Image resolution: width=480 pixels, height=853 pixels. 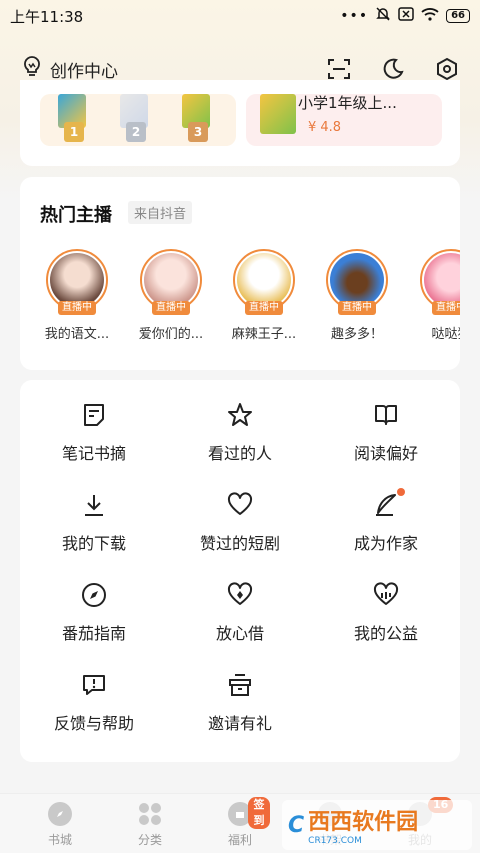 What do you see at coordinates (138, 120) in the screenshot?
I see `book-rank-group: 1 2 3` at bounding box center [138, 120].